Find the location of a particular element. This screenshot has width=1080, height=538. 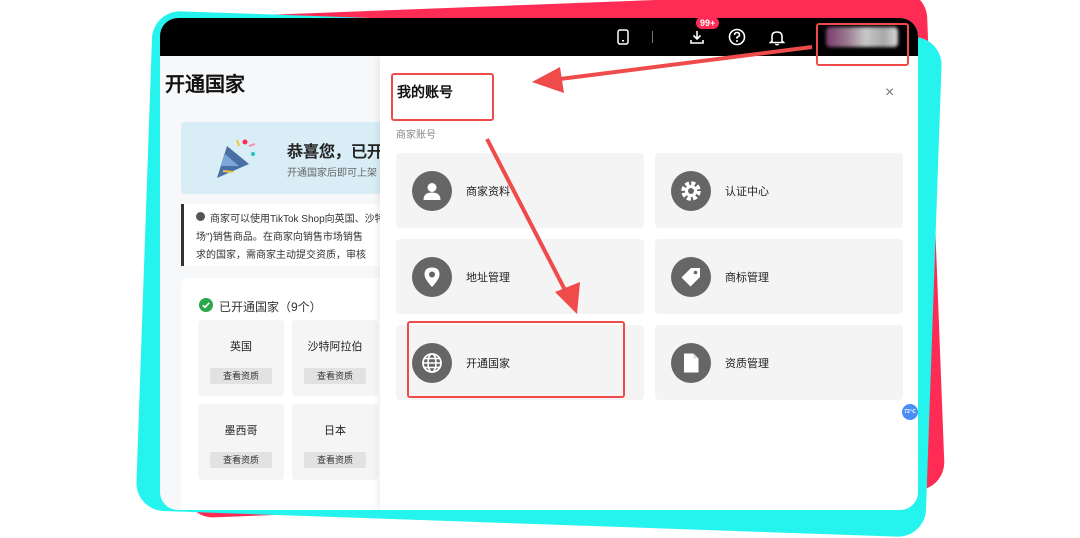

topbar-separator is located at coordinates (652, 37).